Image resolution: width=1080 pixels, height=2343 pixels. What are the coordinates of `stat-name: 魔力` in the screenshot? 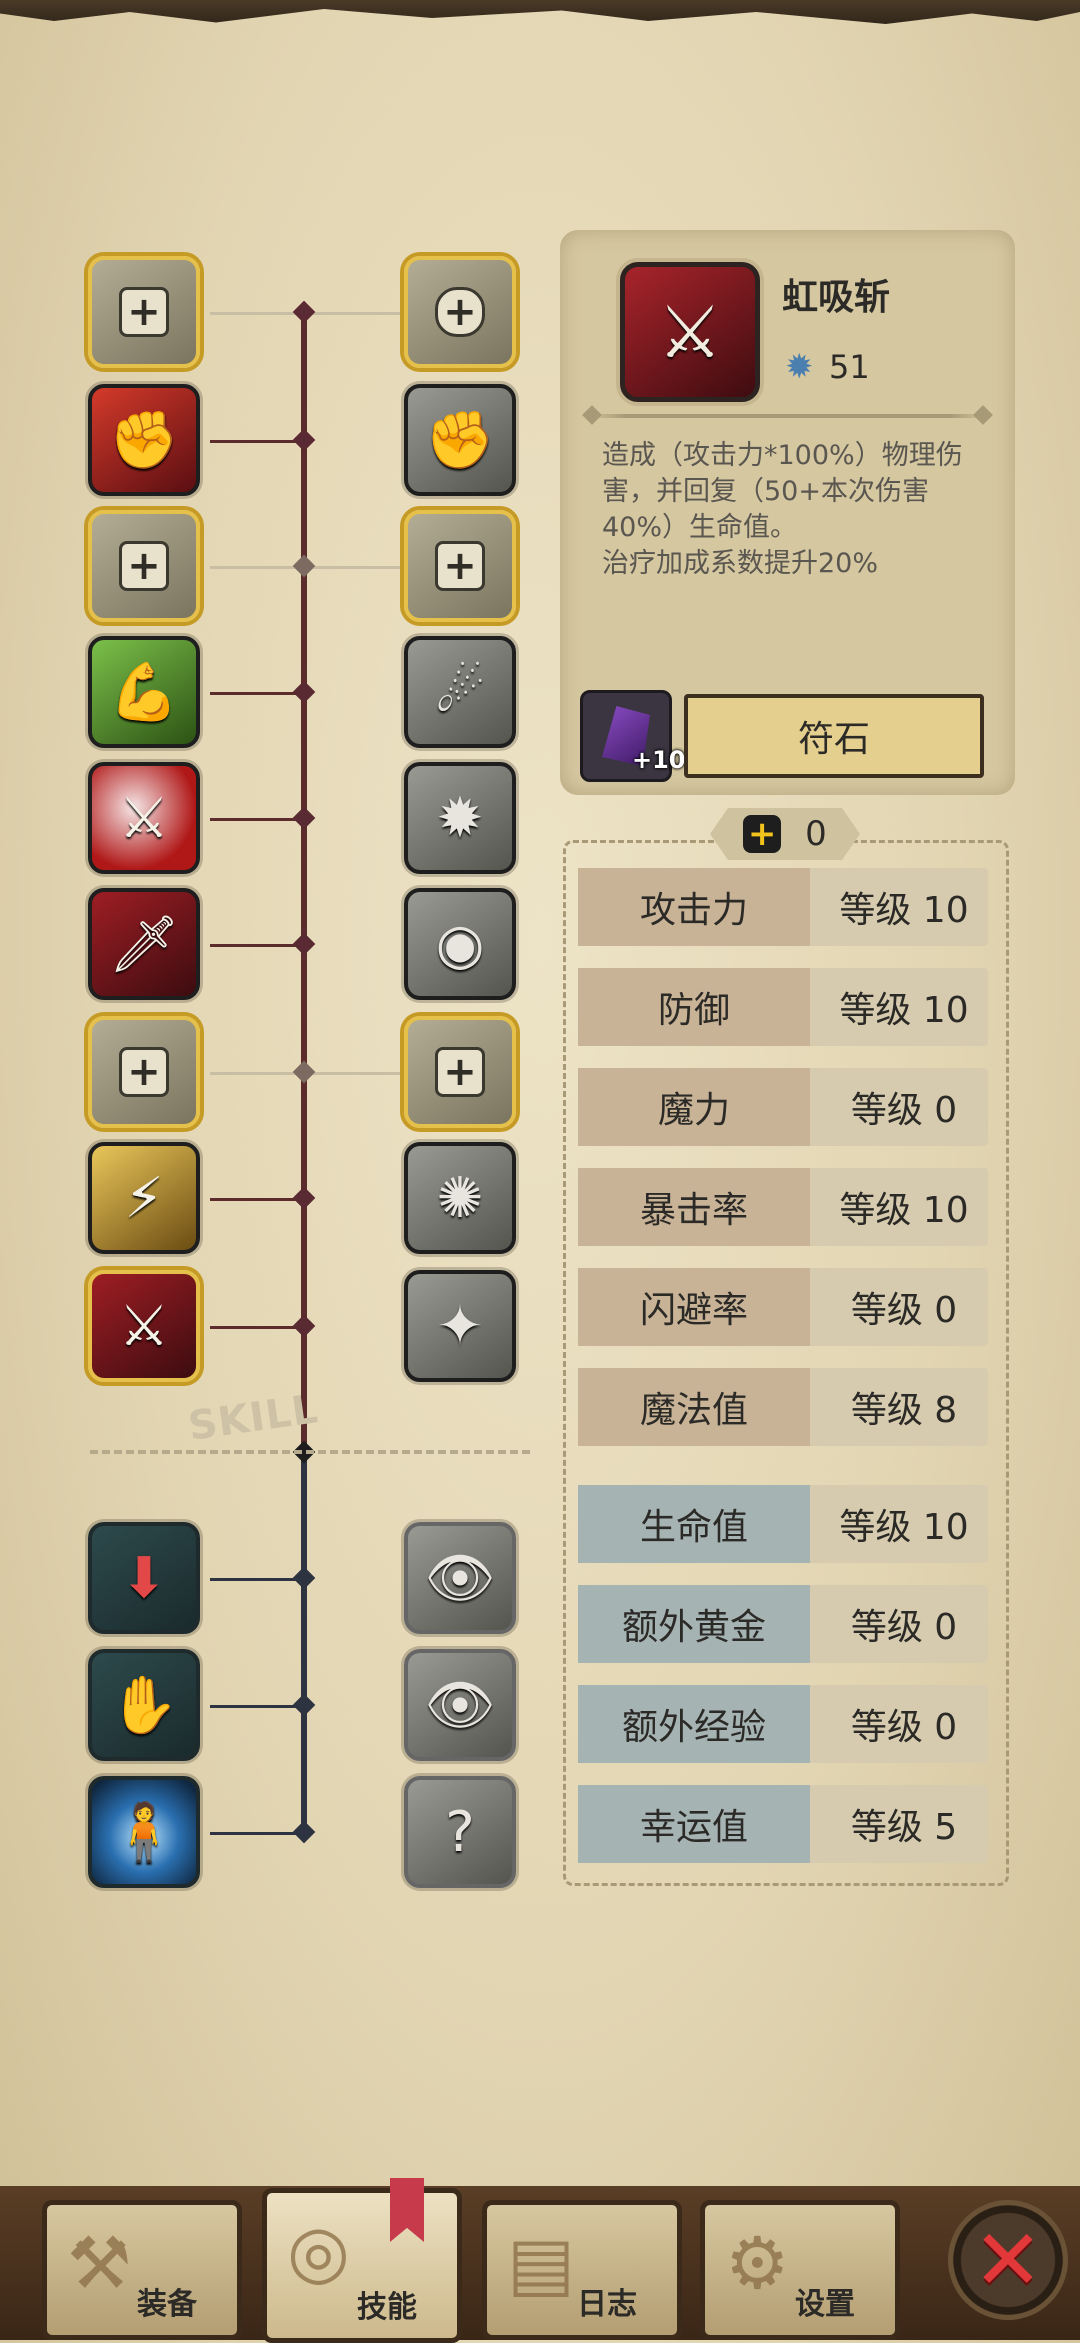 It's located at (694, 1107).